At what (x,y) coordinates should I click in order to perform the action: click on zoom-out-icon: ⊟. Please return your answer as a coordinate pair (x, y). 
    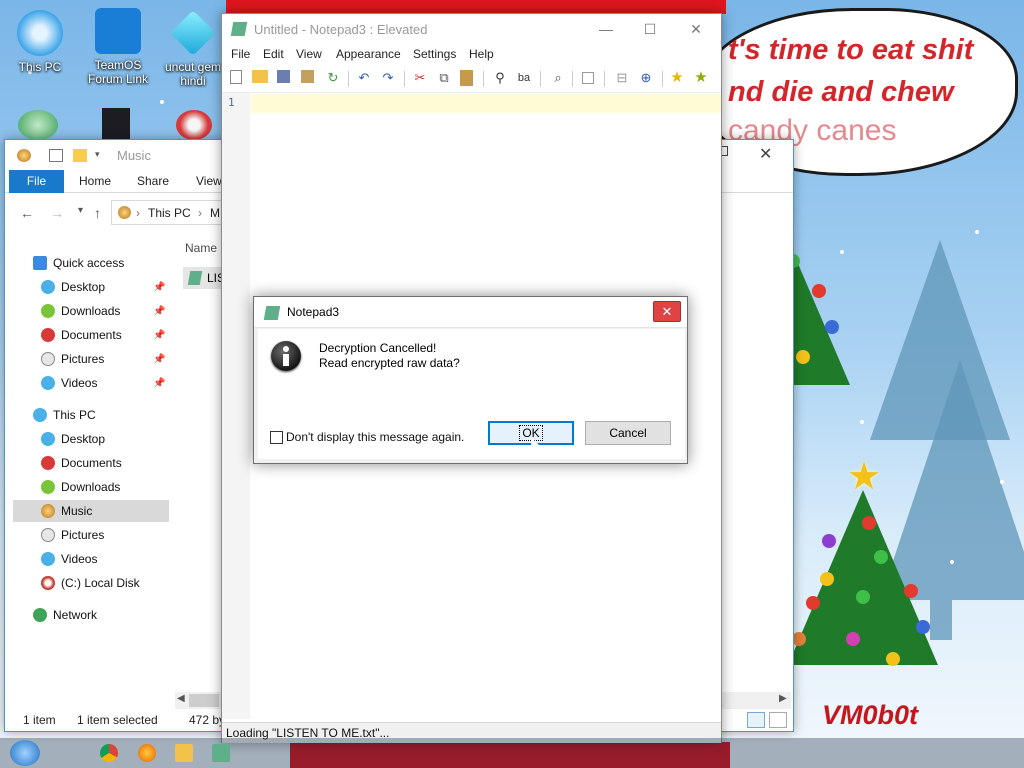
    Looking at the image, I should click on (622, 78).